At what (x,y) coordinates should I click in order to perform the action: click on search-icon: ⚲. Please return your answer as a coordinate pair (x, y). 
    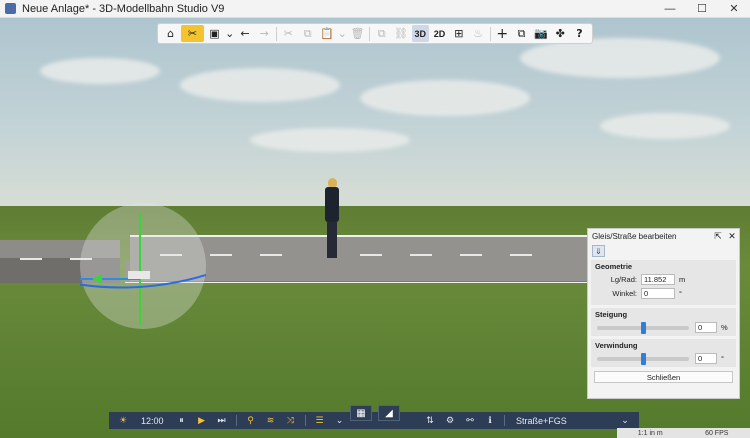
    Looking at the image, I should click on (251, 420).